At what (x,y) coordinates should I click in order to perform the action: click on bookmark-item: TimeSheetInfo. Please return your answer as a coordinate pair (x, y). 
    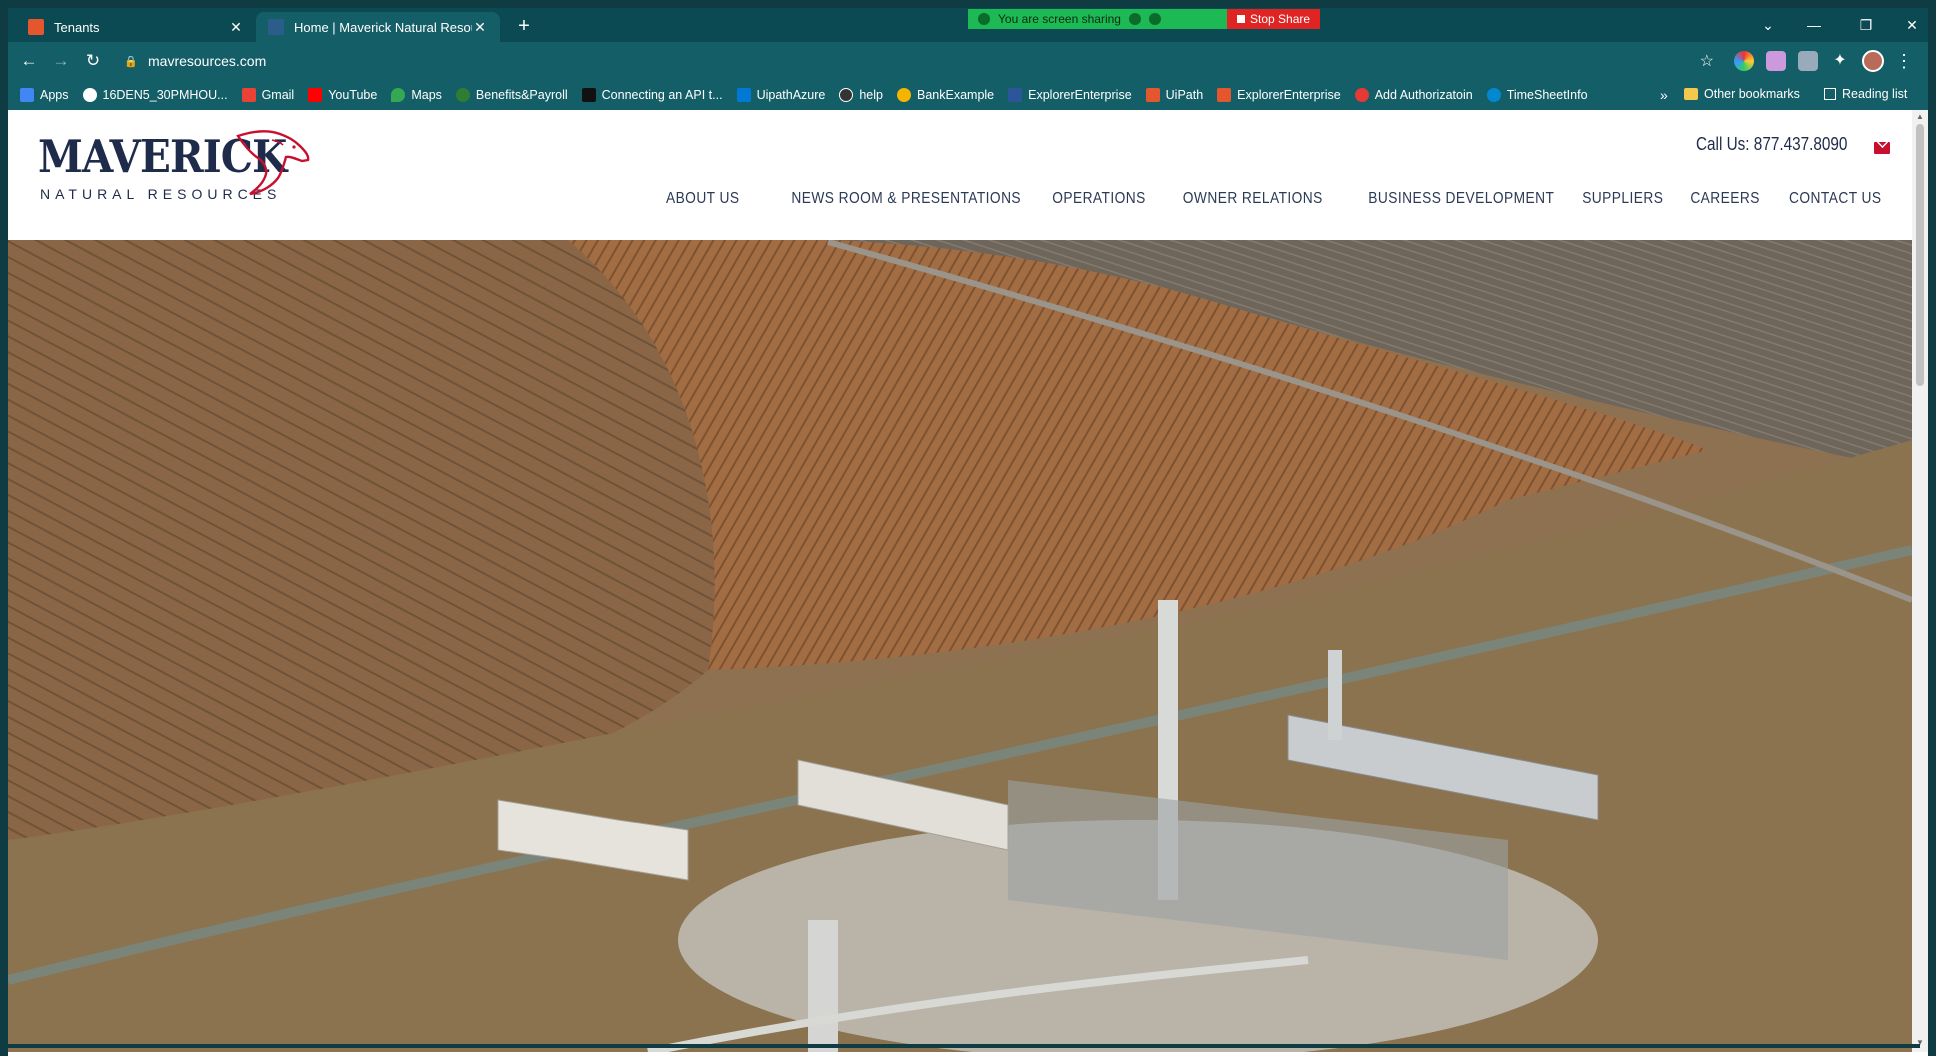
    Looking at the image, I should click on (1537, 95).